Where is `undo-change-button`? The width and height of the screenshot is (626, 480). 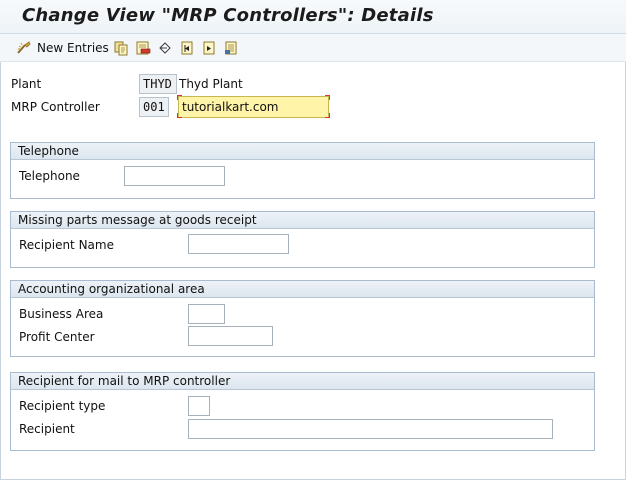
undo-change-button is located at coordinates (165, 48).